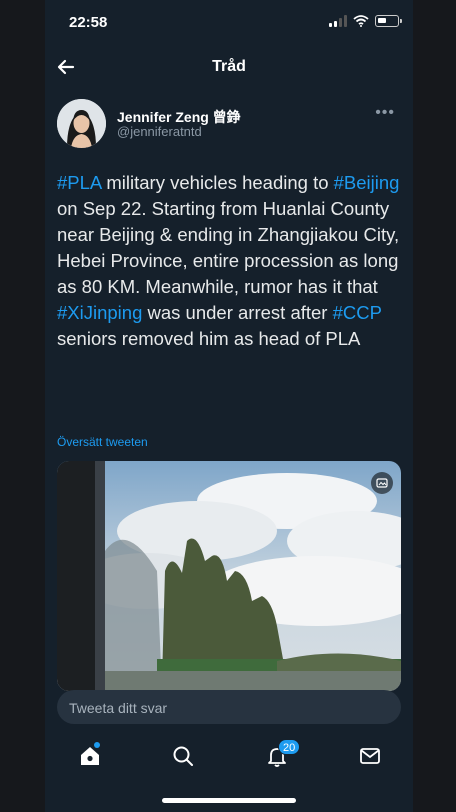 The width and height of the screenshot is (456, 812). Describe the element at coordinates (229, 707) in the screenshot. I see `reply-field: Tweeta ditt svar` at that location.